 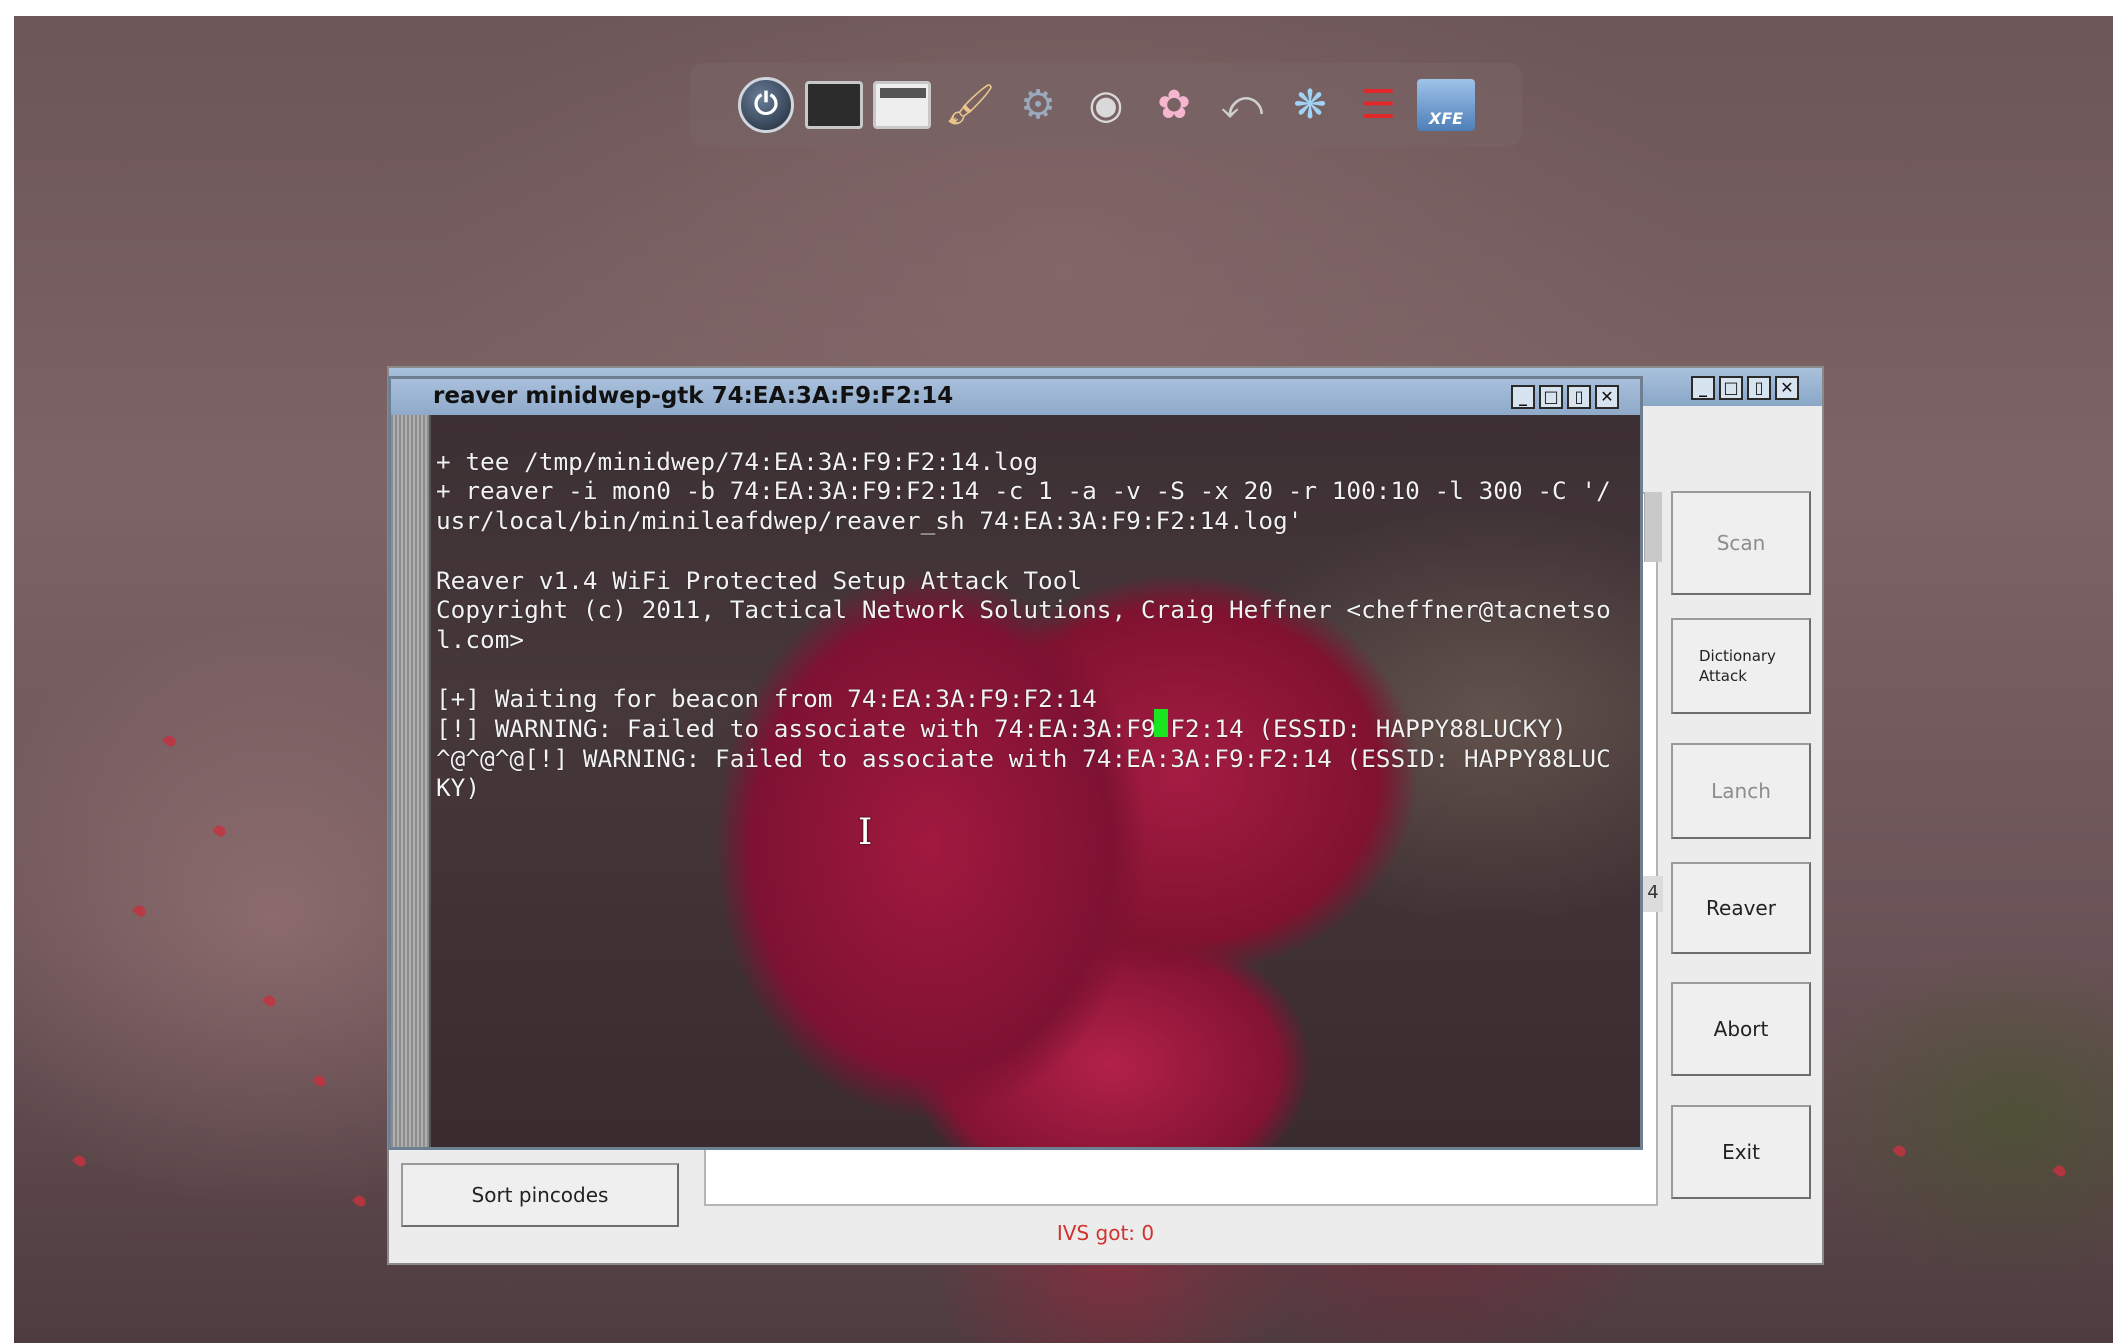 I want to click on exit-button: Exit, so click(x=1741, y=1152).